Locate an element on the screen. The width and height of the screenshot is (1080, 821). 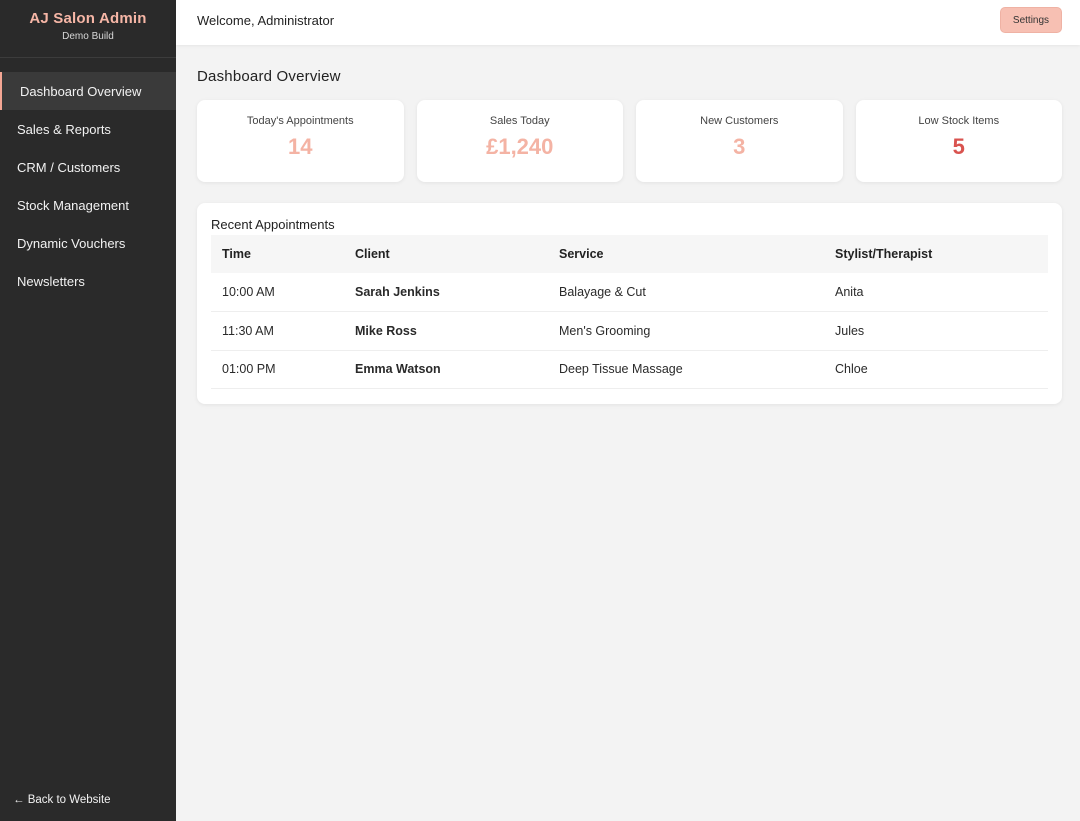
stat-card-low-stock: Low Stock Items 5 is located at coordinates (958, 141).